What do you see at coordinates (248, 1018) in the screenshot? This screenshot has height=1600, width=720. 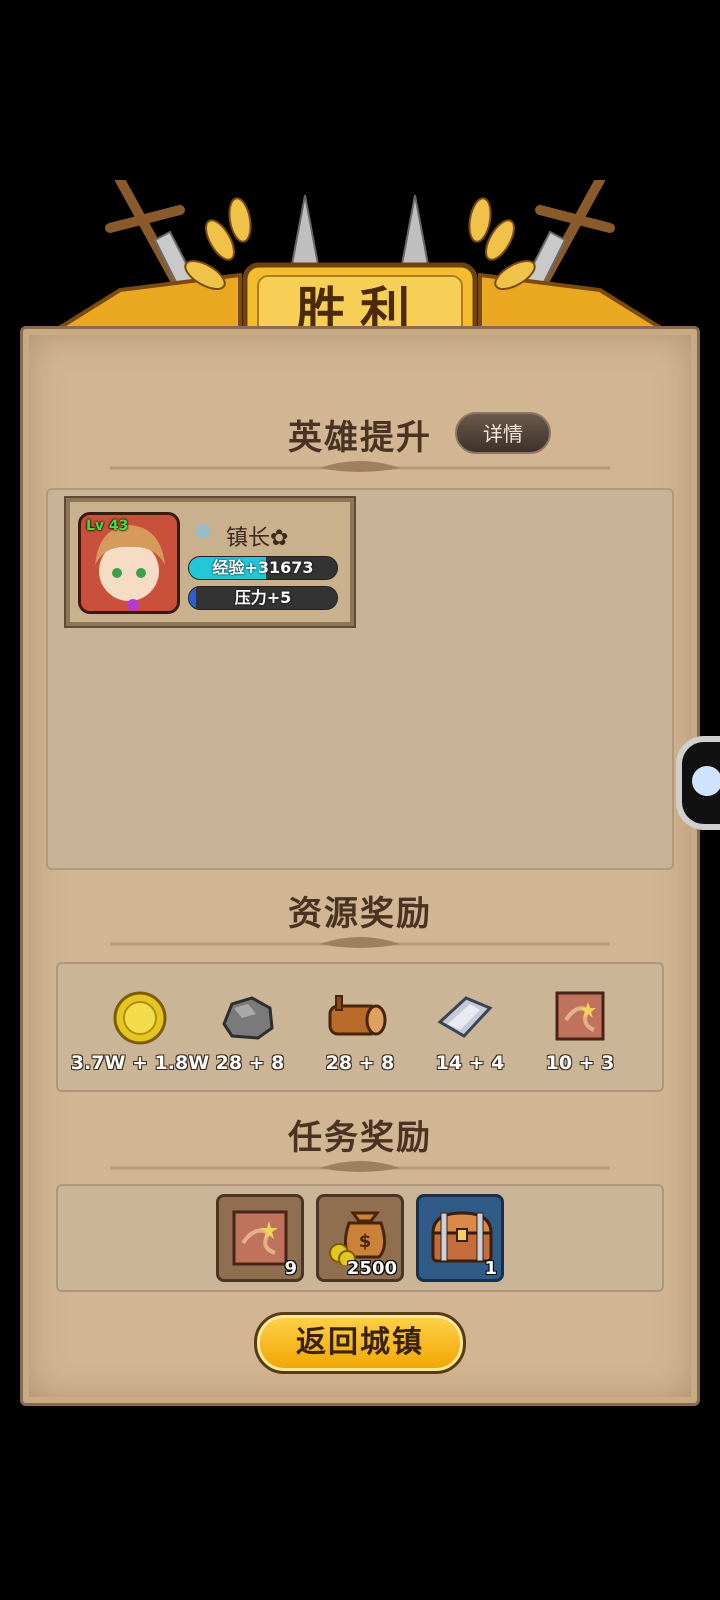 I see `stone-ore-icon` at bounding box center [248, 1018].